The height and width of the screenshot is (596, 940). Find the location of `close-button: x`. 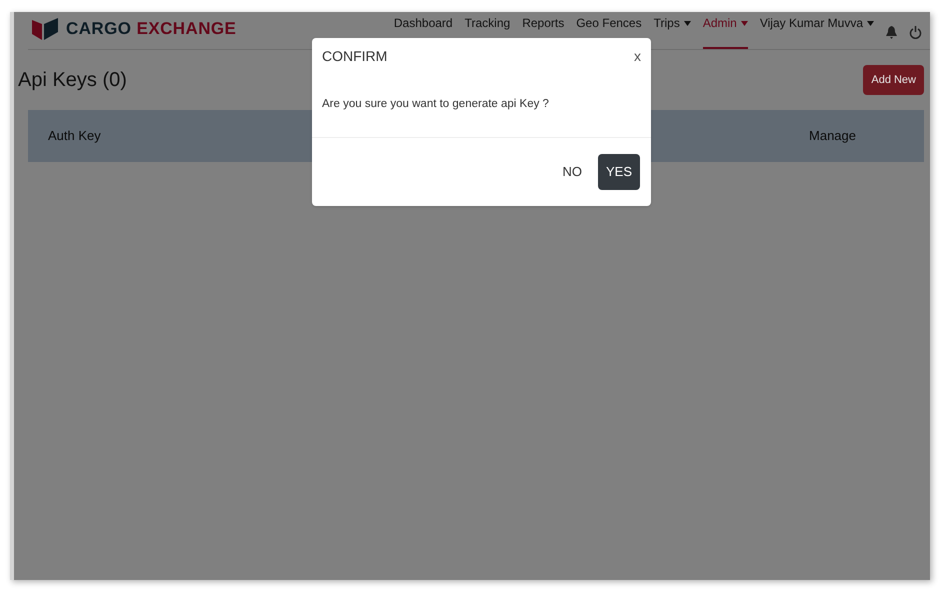

close-button: x is located at coordinates (637, 56).